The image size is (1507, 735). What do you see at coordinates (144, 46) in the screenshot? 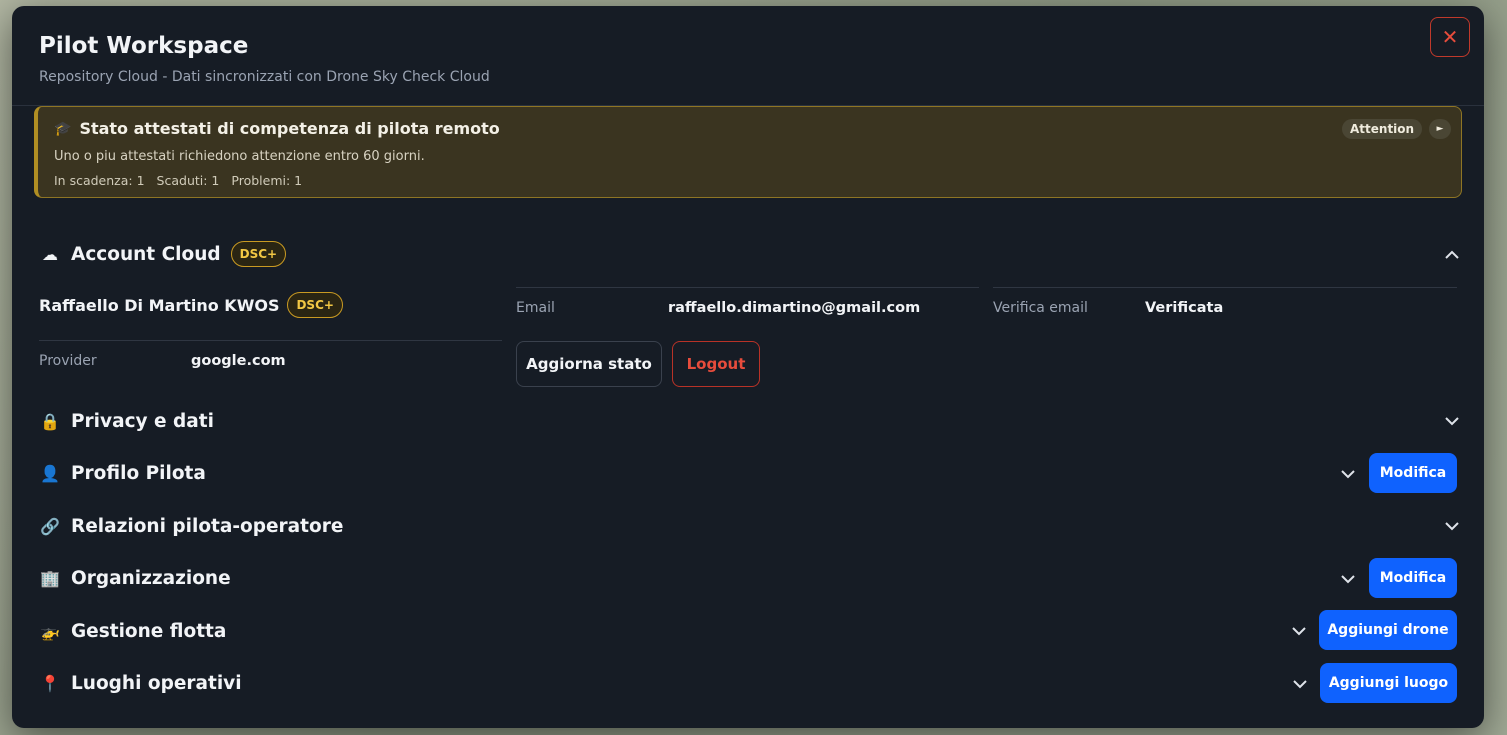
I see `page-title: Pilot Workspace` at bounding box center [144, 46].